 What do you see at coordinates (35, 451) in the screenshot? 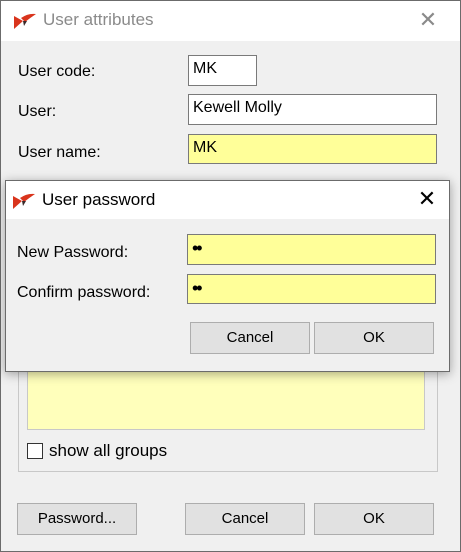
I see `show-all-groups-checkbox` at bounding box center [35, 451].